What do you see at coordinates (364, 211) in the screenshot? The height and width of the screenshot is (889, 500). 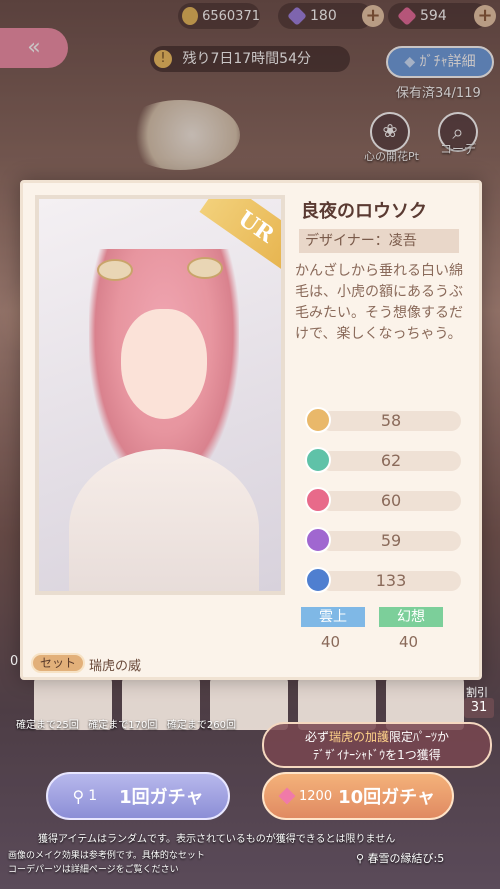 I see `item-title: 良夜のロウソク` at bounding box center [364, 211].